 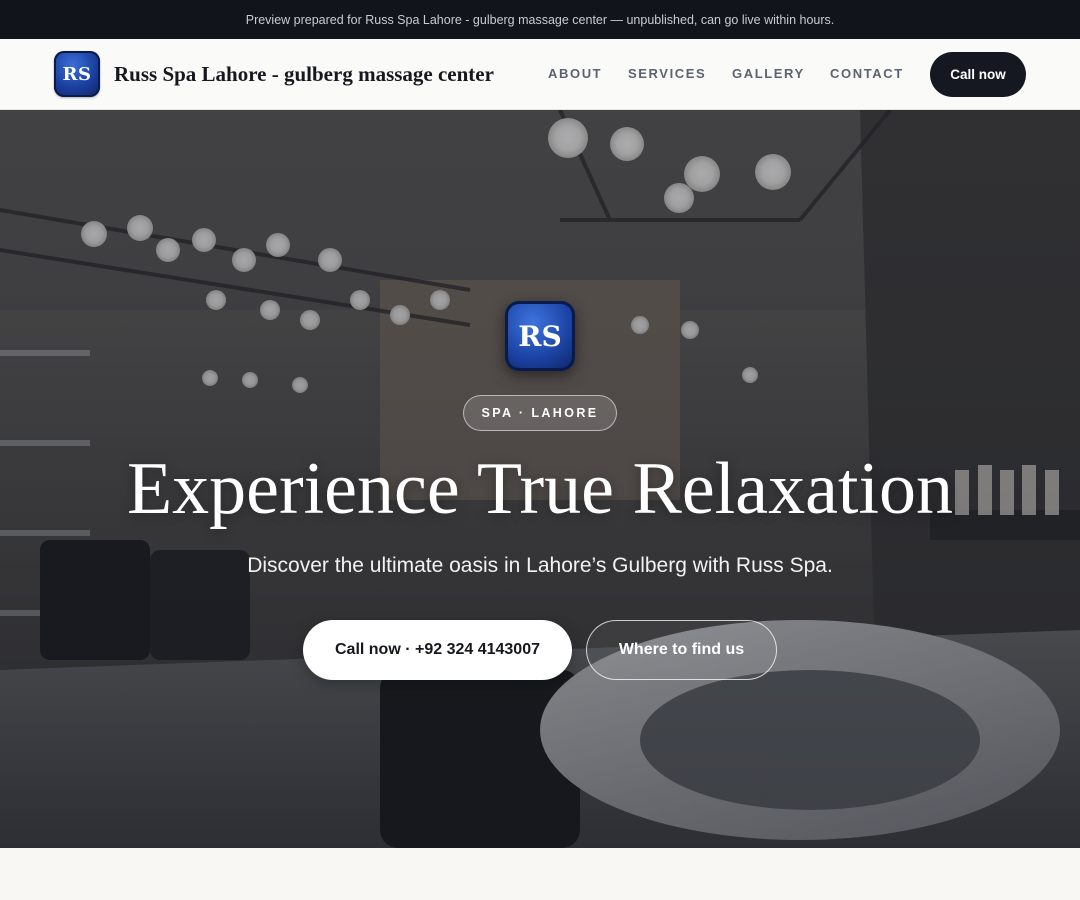 I want to click on brand-name: Russ Spa Lahore - gulberg massage center, so click(x=304, y=73).